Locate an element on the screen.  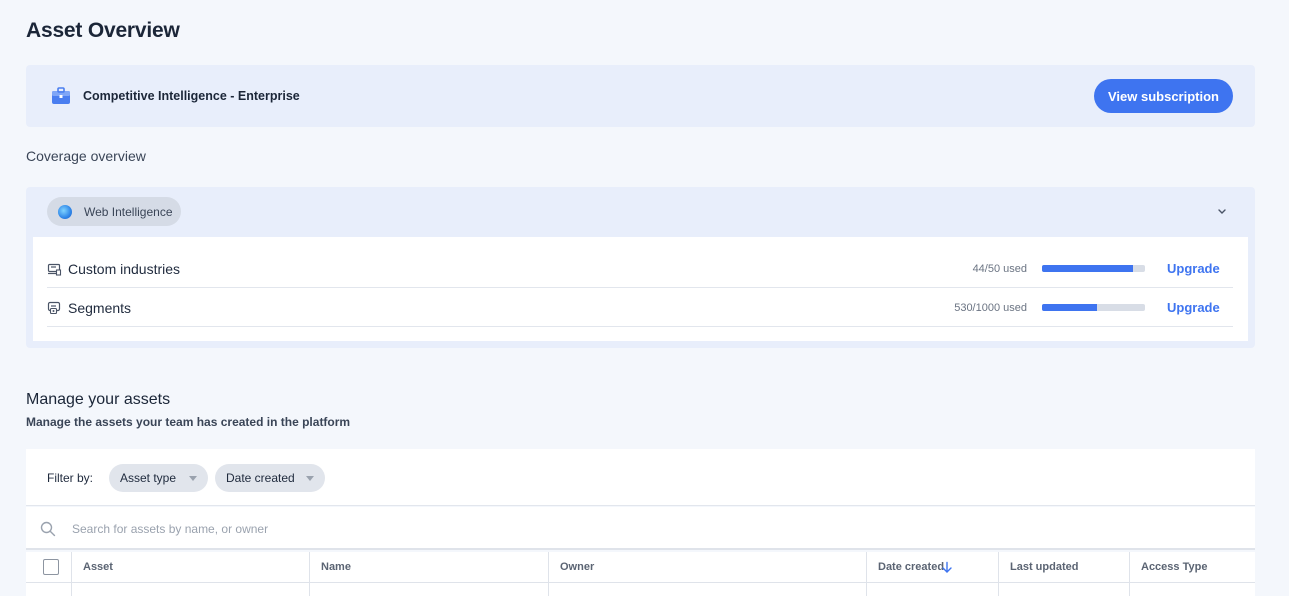
dropdown-label: Asset type is located at coordinates (148, 478).